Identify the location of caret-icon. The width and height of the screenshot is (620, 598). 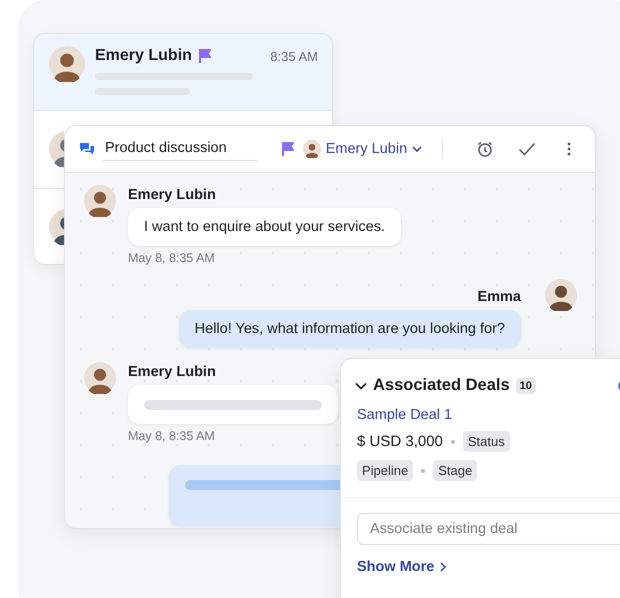
(417, 149).